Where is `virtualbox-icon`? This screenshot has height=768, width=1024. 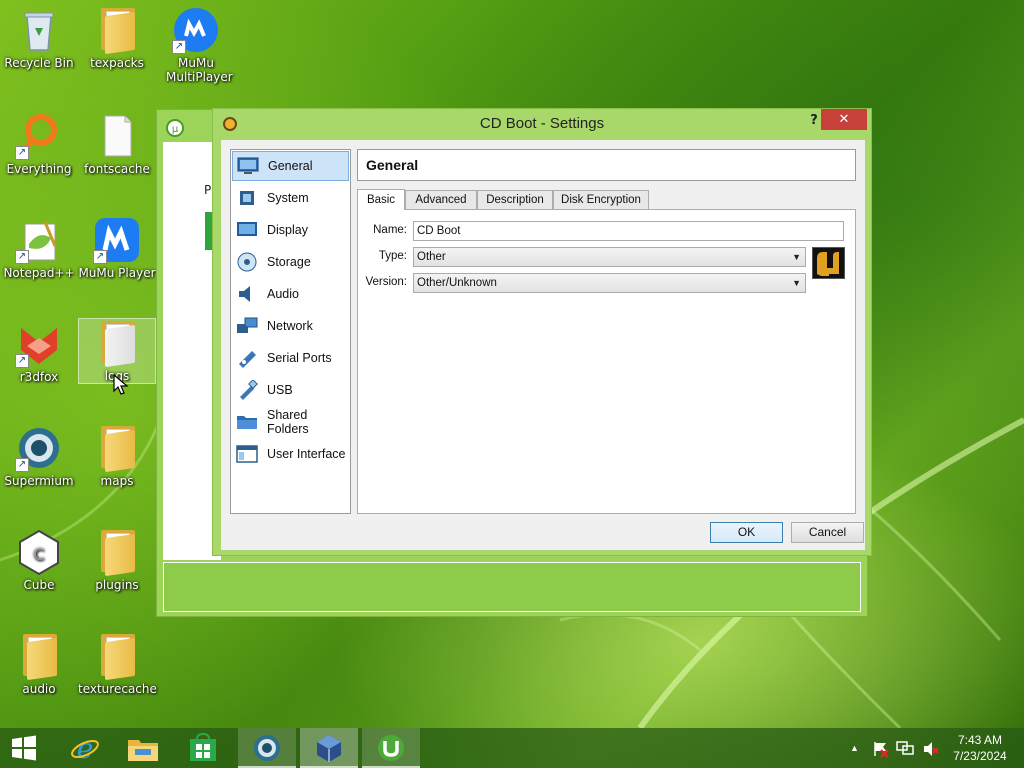 virtualbox-icon is located at coordinates (329, 748).